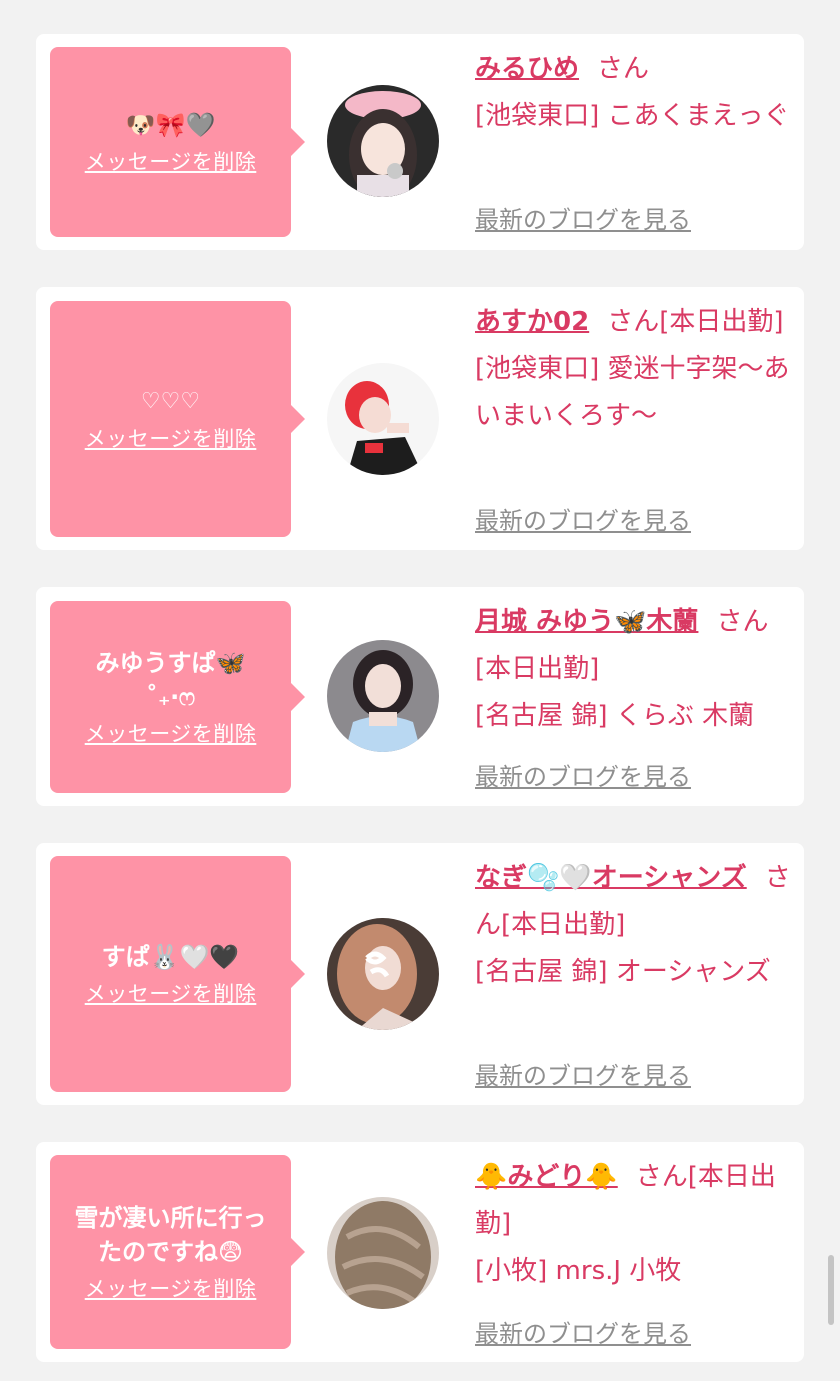 The height and width of the screenshot is (1381, 840). I want to click on message-bubble: 雪が凄い所に行ったのですね😨 メッセージを削除, so click(177, 1252).